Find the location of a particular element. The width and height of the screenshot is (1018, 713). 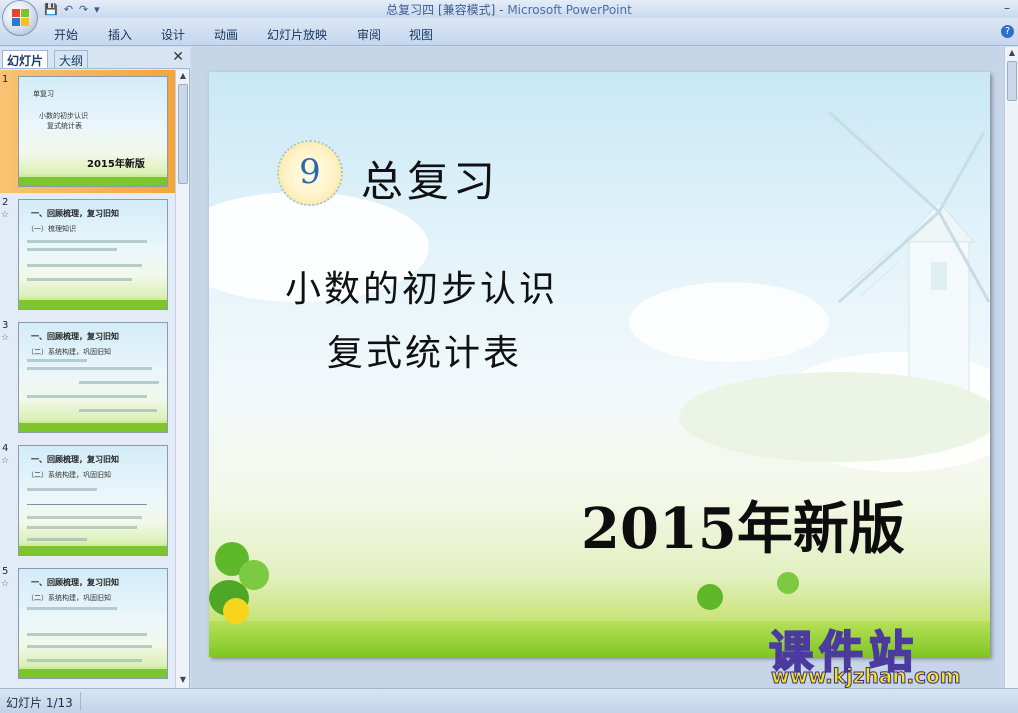

thumb-title: 单复习 is located at coordinates (43, 94).